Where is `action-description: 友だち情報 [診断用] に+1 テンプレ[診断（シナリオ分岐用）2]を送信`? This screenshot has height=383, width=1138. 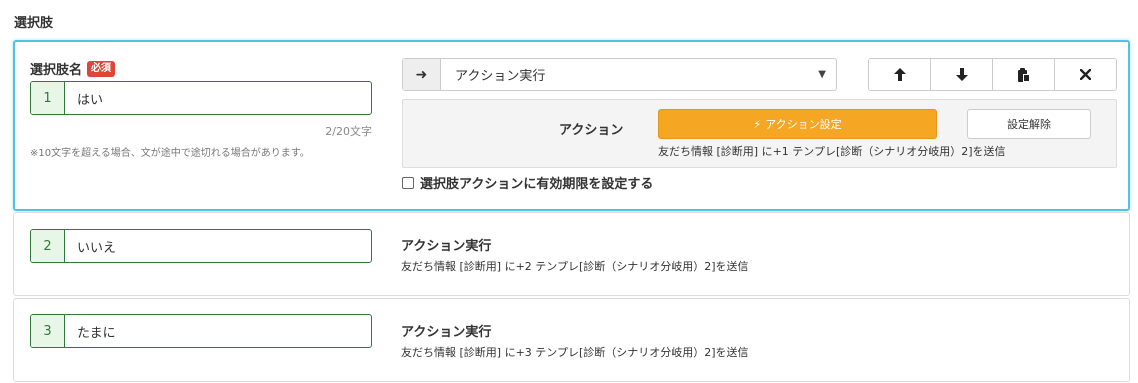 action-description: 友だち情報 [診断用] に+1 テンプレ[診断（シナリオ分岐用）2]を送信 is located at coordinates (832, 151).